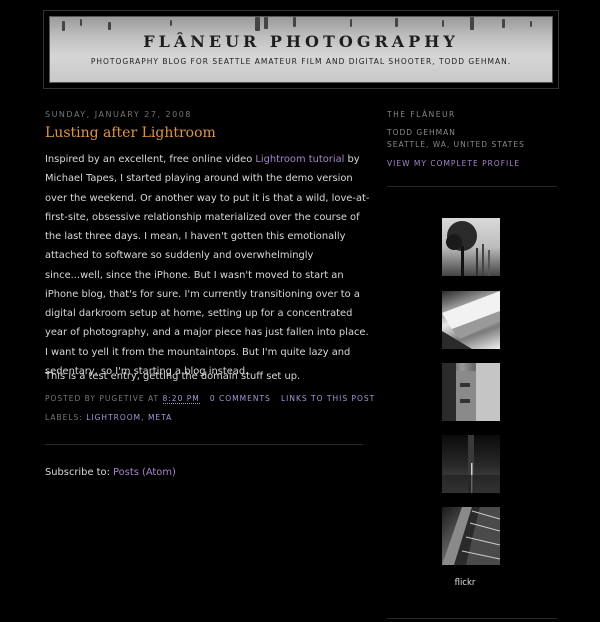 This screenshot has width=600, height=622. Describe the element at coordinates (456, 144) in the screenshot. I see `profile-location: SEATTLE, WA, UNITED STATES` at that location.